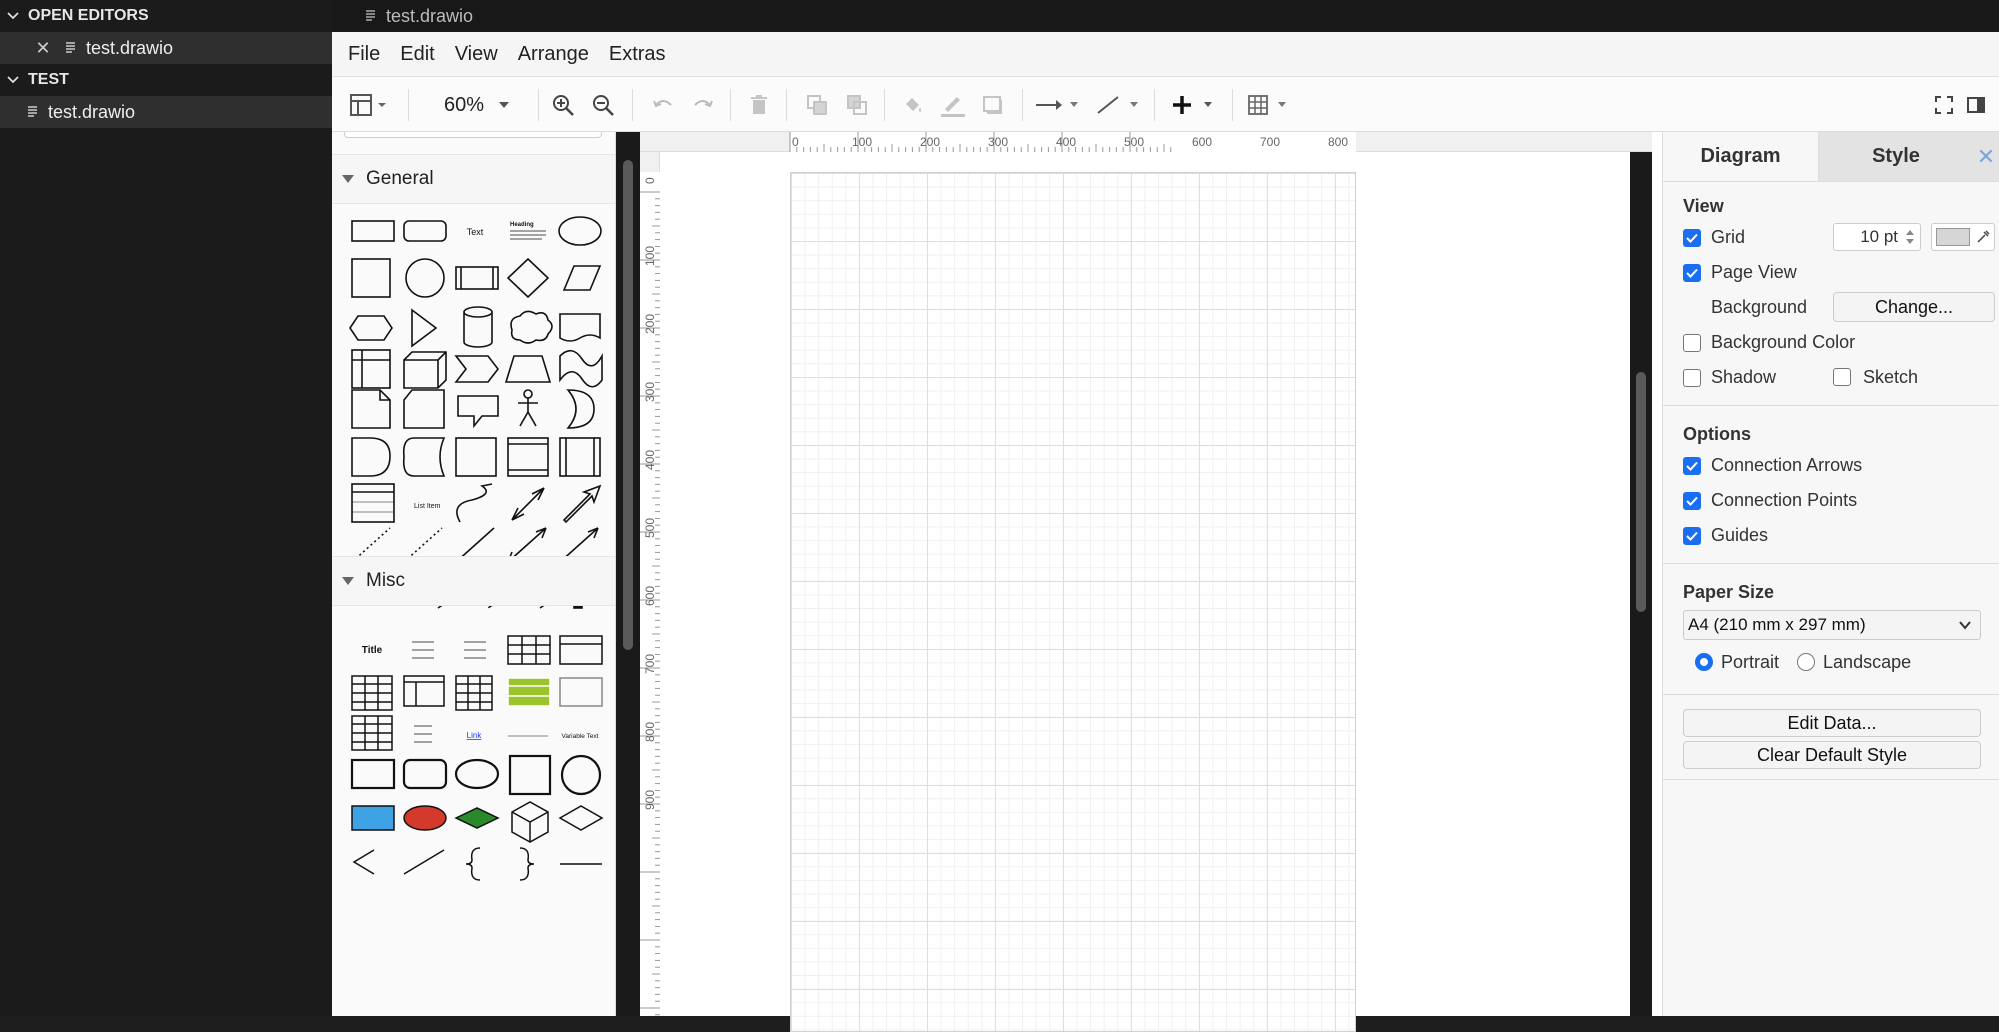  I want to click on zoom-out-button, so click(603, 105).